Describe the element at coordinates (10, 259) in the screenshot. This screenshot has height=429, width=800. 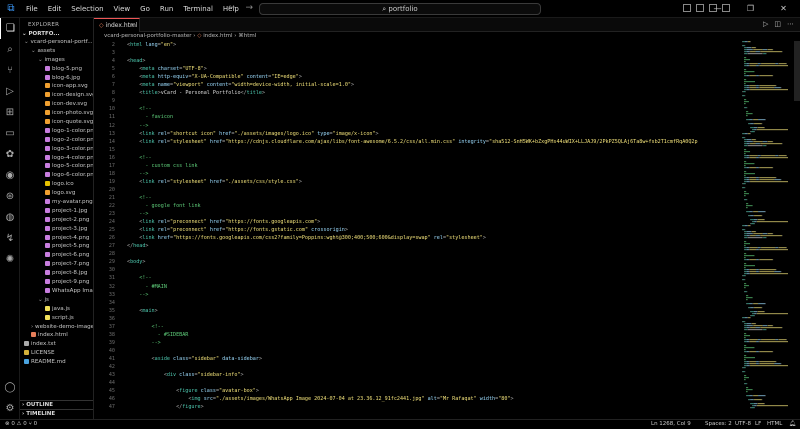
I see `gear-tool-icon: ✺` at that location.